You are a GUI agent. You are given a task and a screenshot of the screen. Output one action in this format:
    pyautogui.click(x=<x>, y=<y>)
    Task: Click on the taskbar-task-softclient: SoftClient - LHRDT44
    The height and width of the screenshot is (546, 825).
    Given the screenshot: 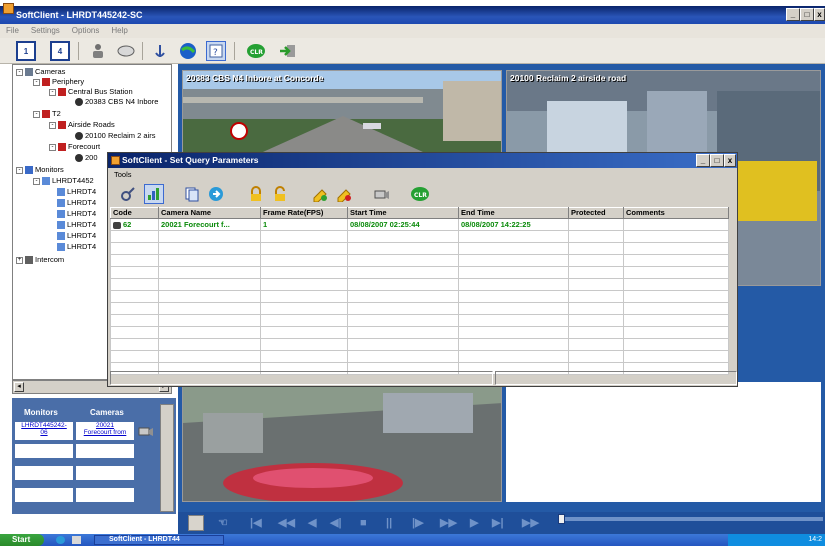 What is the action you would take?
    pyautogui.click(x=159, y=540)
    